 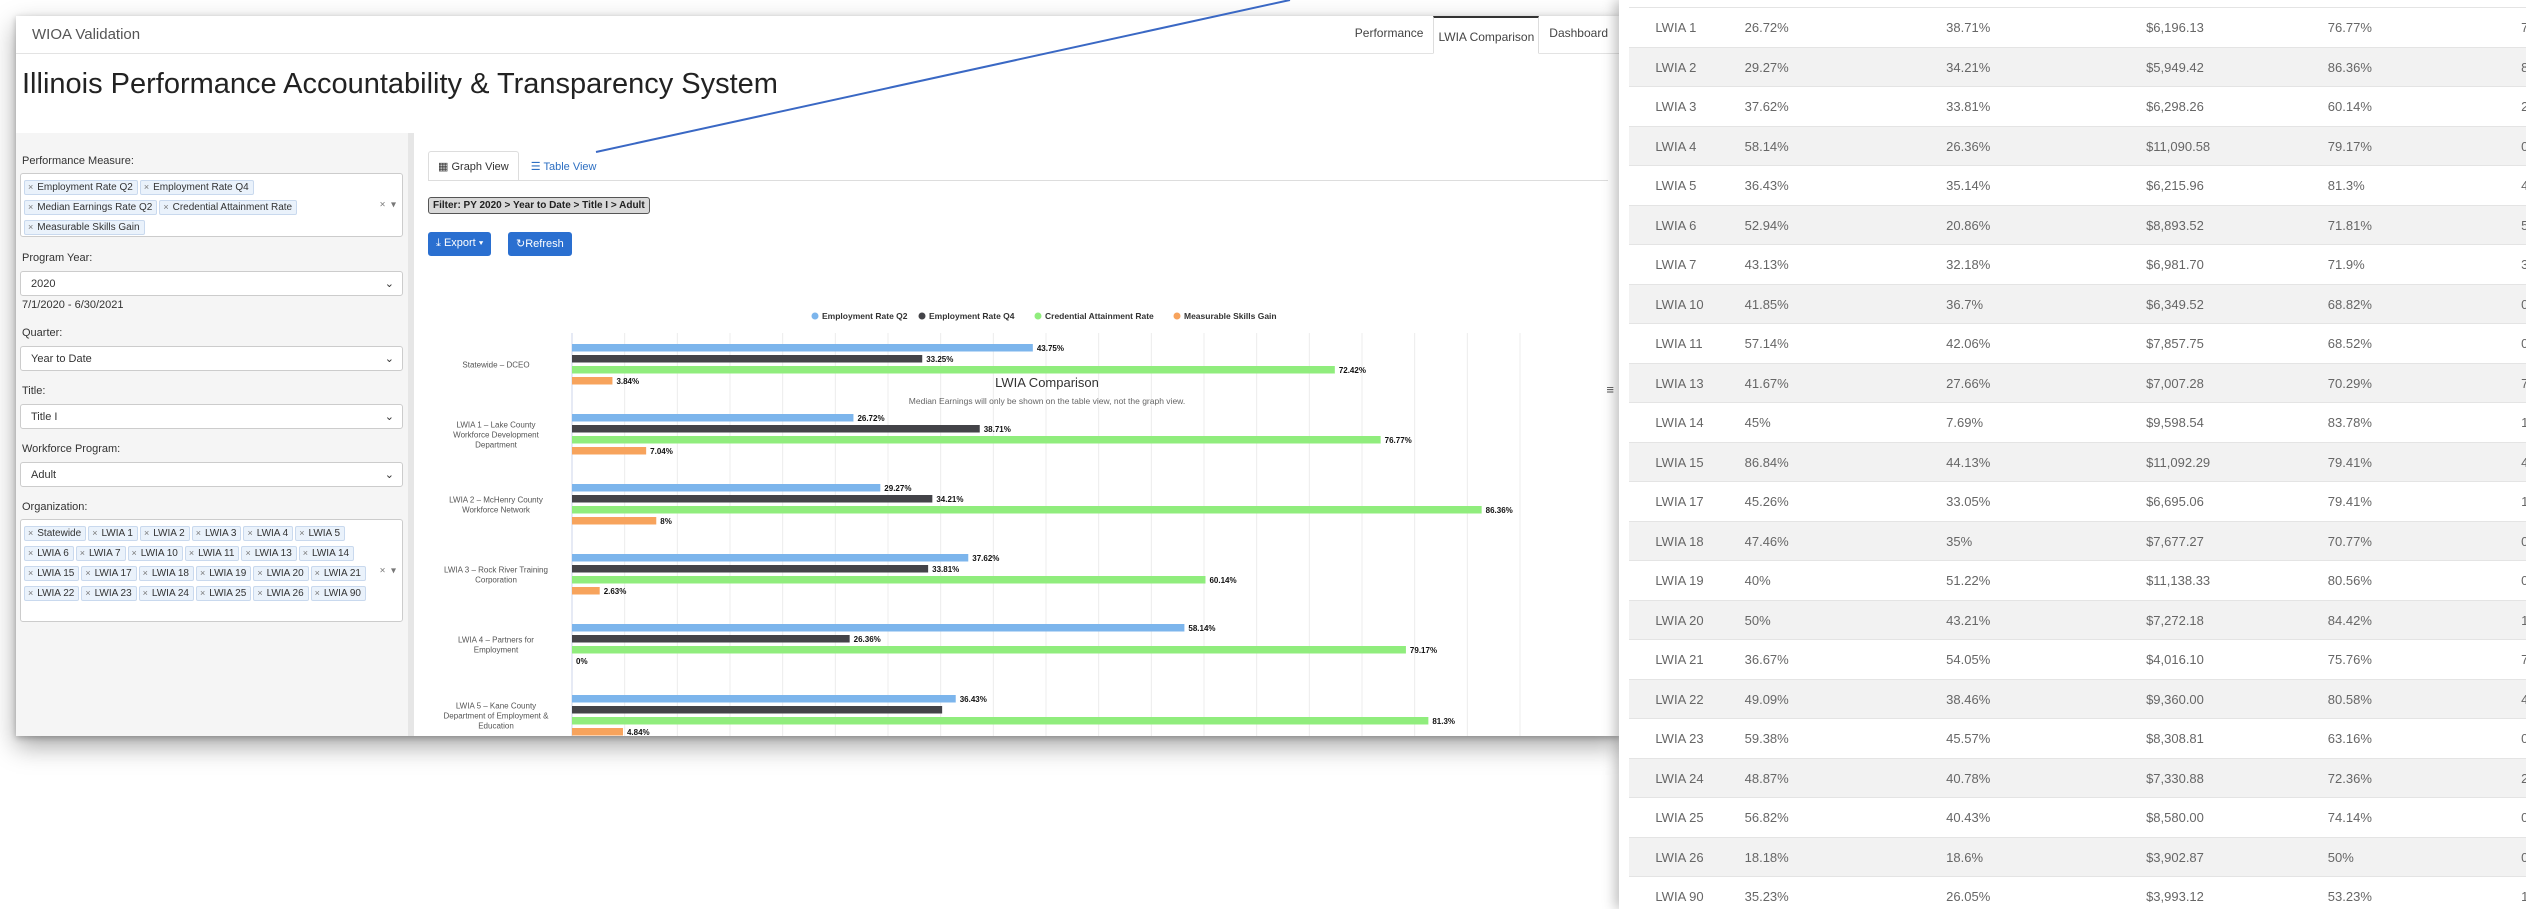 I want to click on organization-tag: × LWIA 11, so click(x=212, y=553).